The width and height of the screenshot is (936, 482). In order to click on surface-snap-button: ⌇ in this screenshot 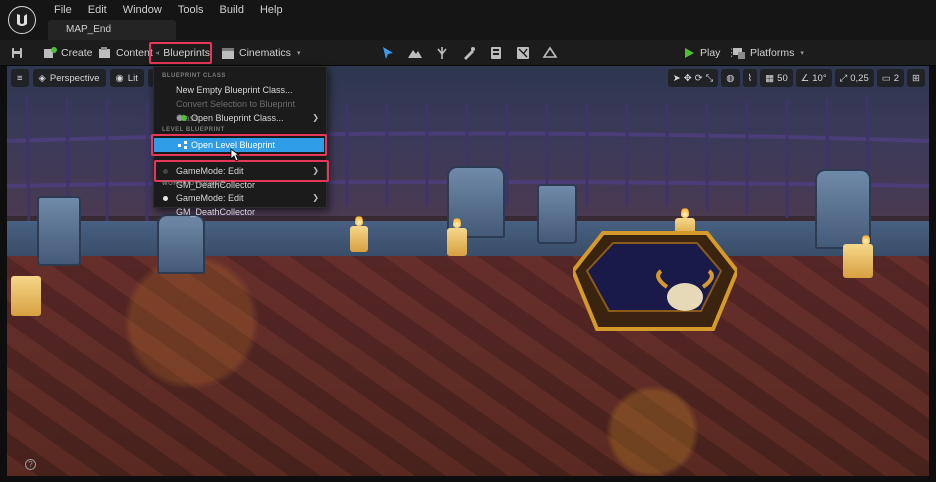, I will do `click(750, 78)`.